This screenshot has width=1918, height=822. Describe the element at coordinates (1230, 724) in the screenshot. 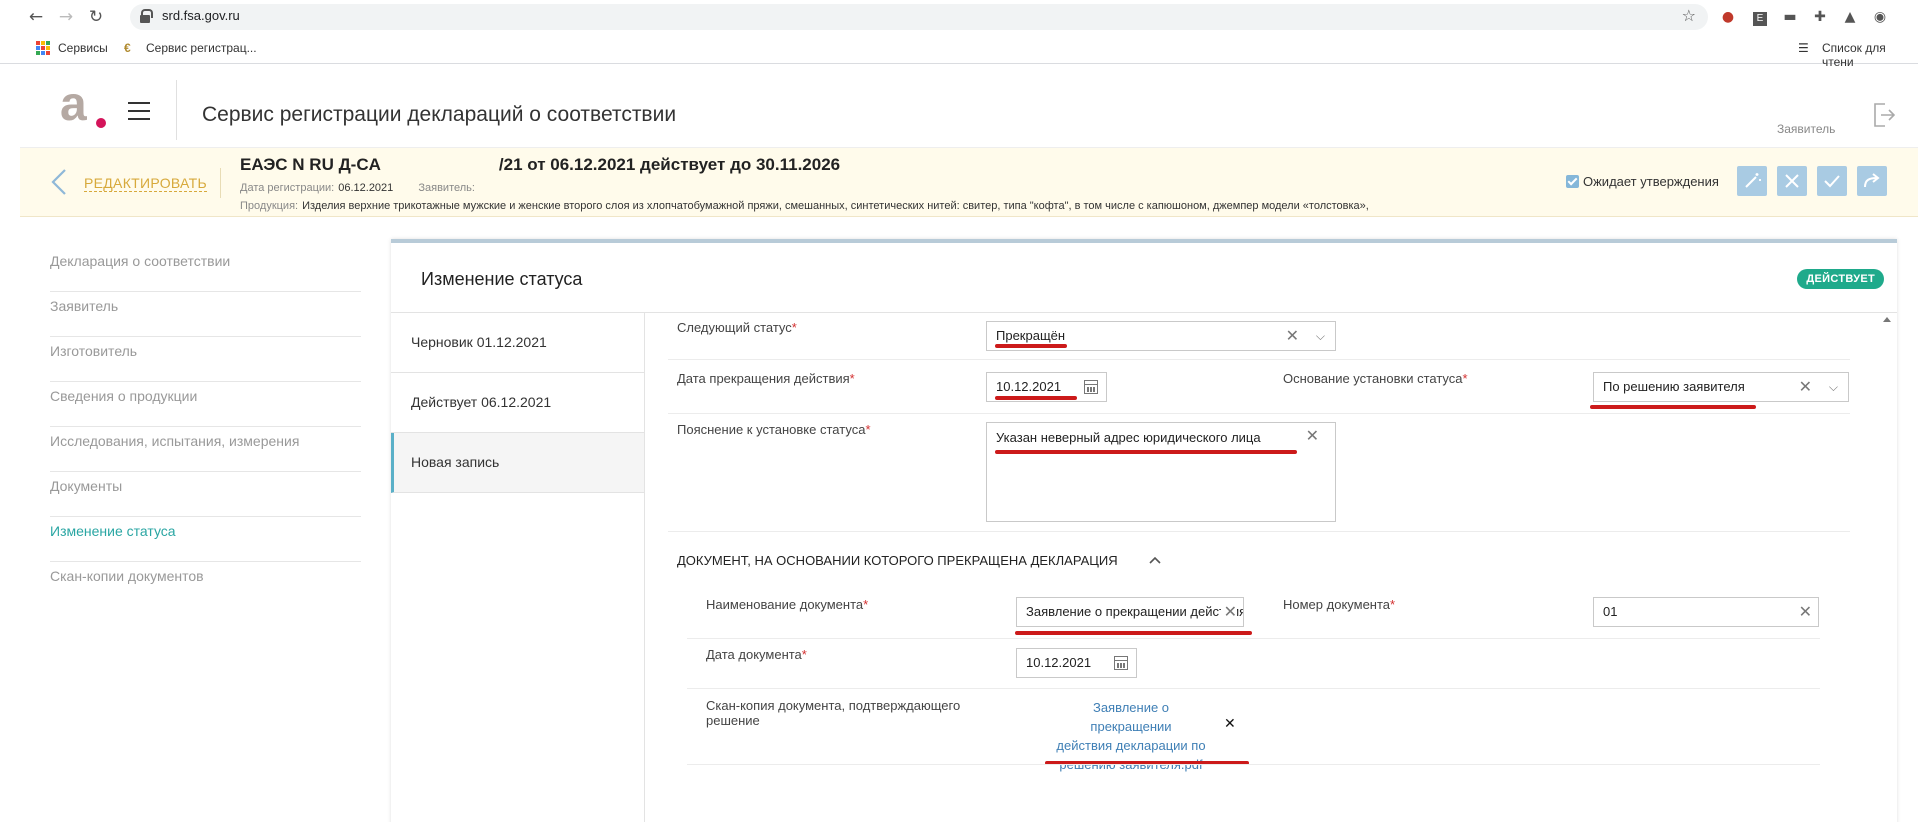

I see `remove-file-icon: ✕` at that location.